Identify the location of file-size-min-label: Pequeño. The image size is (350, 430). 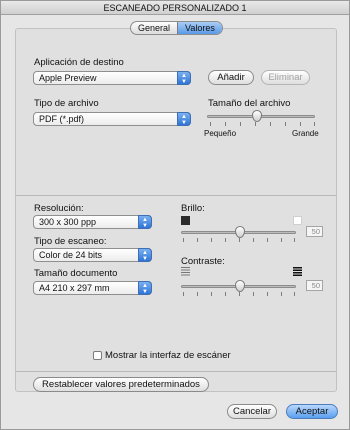
(220, 133).